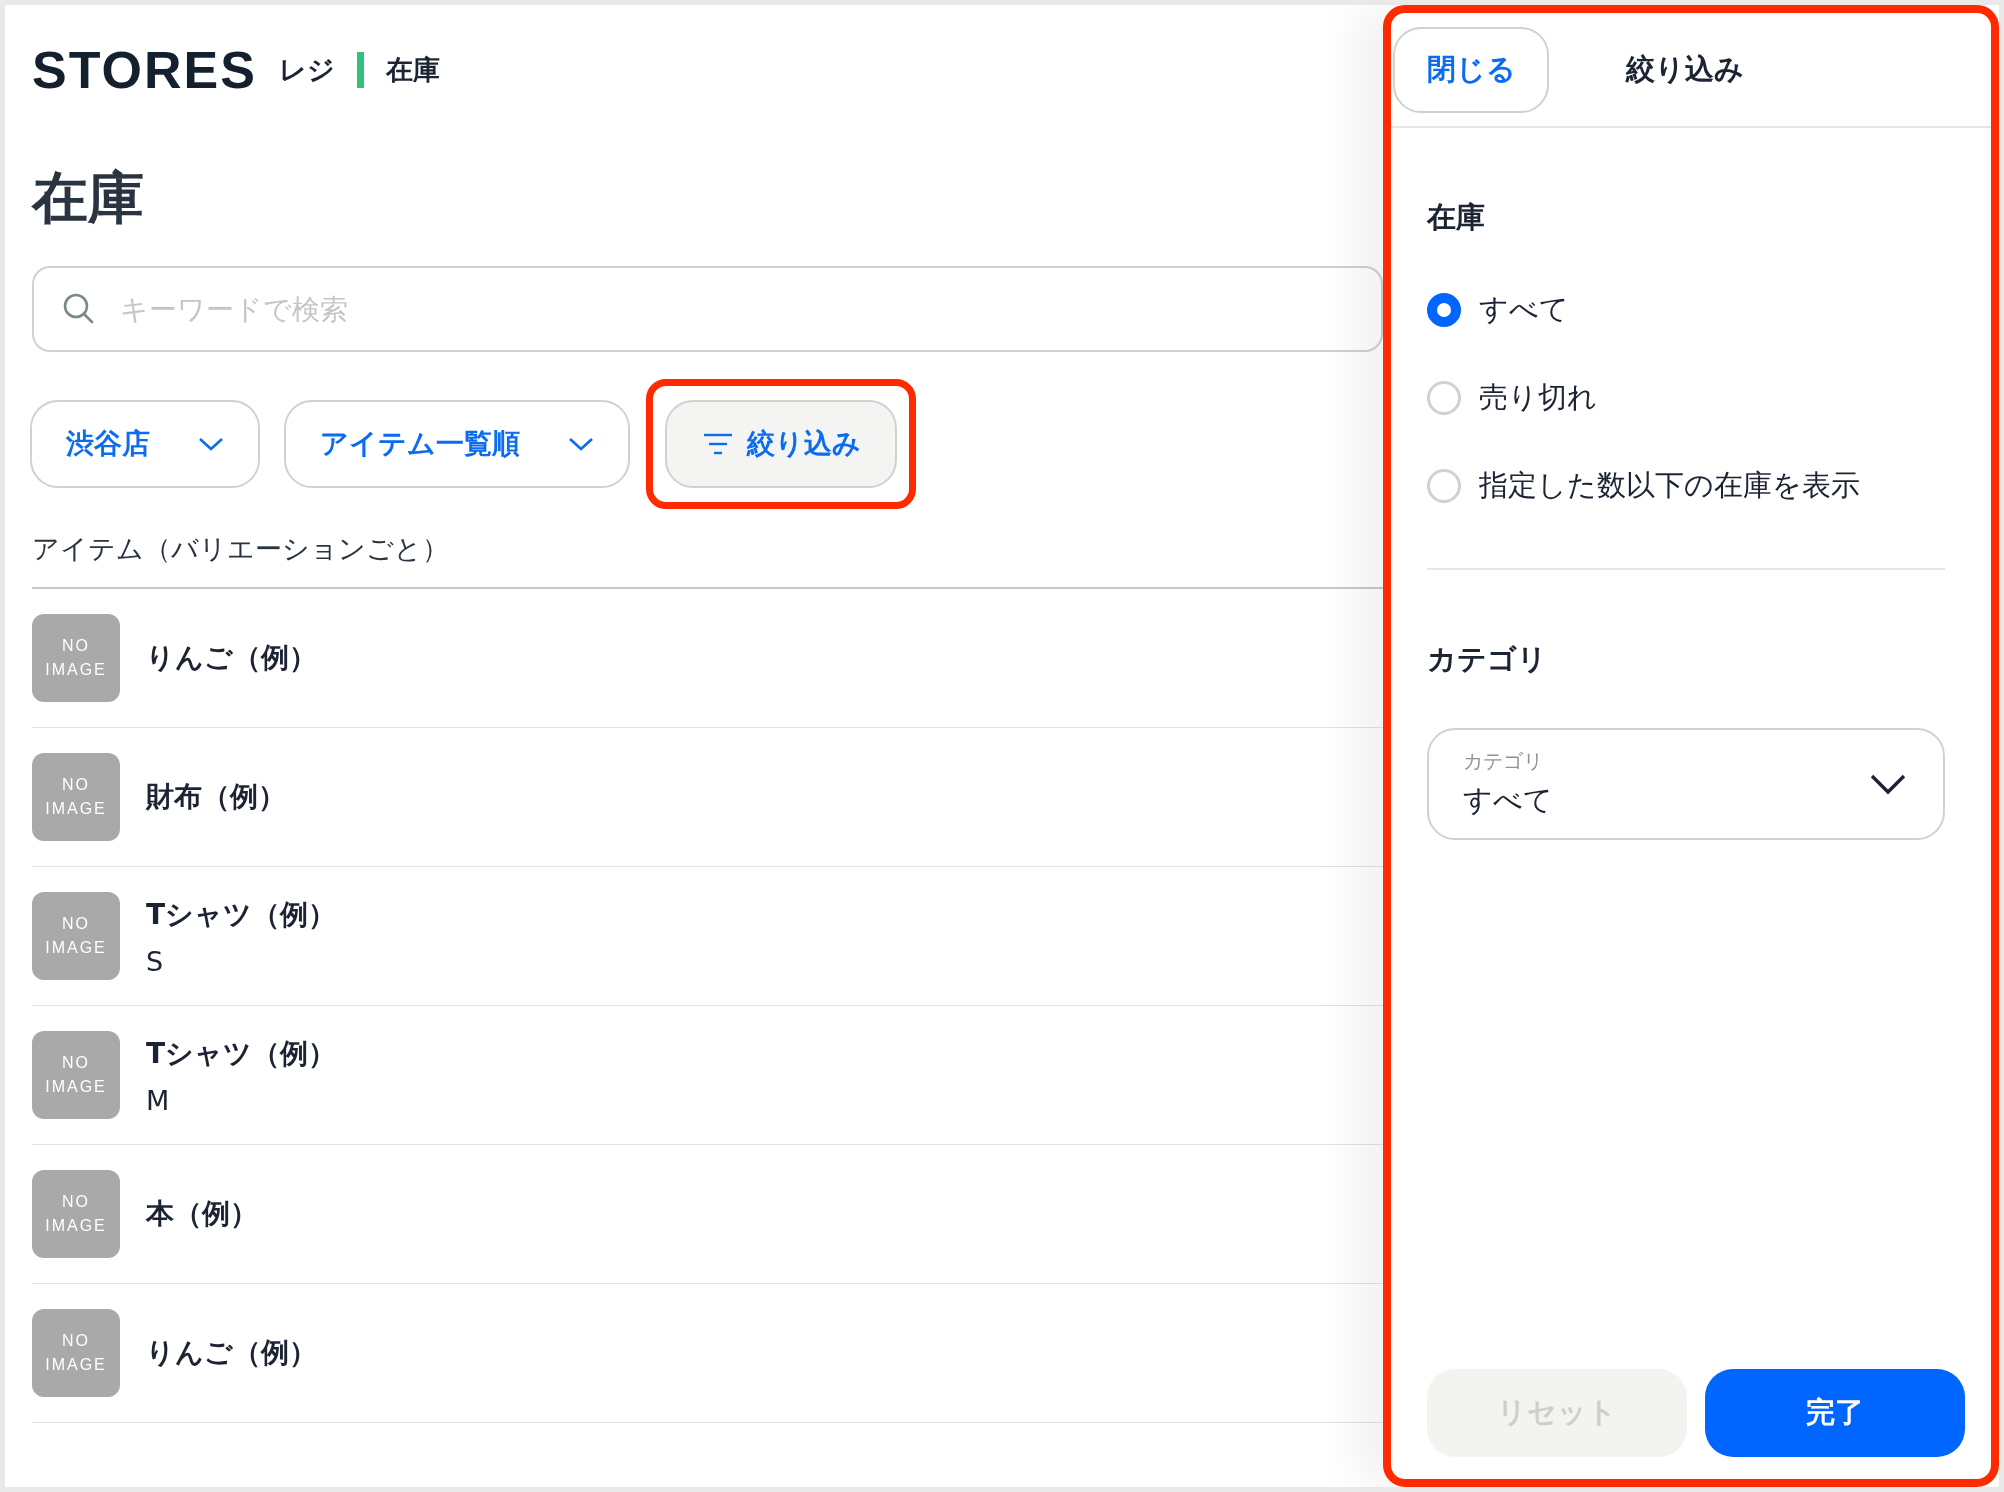 Image resolution: width=2004 pixels, height=1492 pixels. Describe the element at coordinates (360, 70) in the screenshot. I see `accent-bar` at that location.